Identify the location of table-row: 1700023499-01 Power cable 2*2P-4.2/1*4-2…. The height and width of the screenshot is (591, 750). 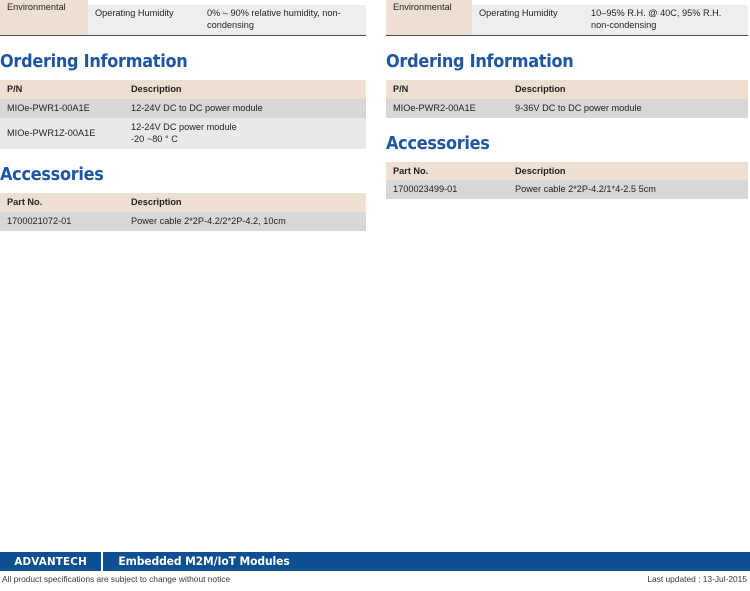
(567, 190).